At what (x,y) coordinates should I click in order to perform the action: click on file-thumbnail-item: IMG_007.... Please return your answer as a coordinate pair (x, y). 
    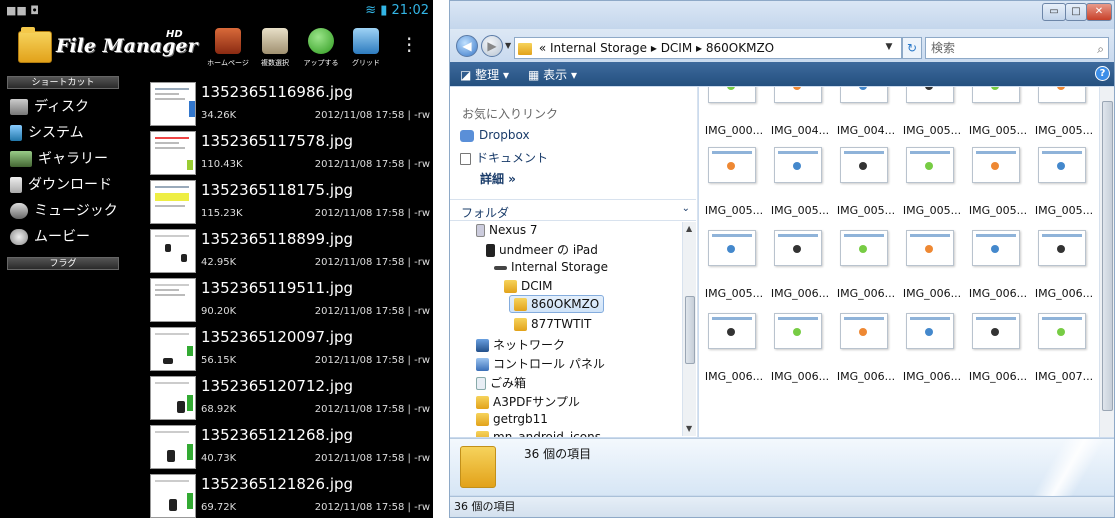
    Looking at the image, I should click on (1064, 363).